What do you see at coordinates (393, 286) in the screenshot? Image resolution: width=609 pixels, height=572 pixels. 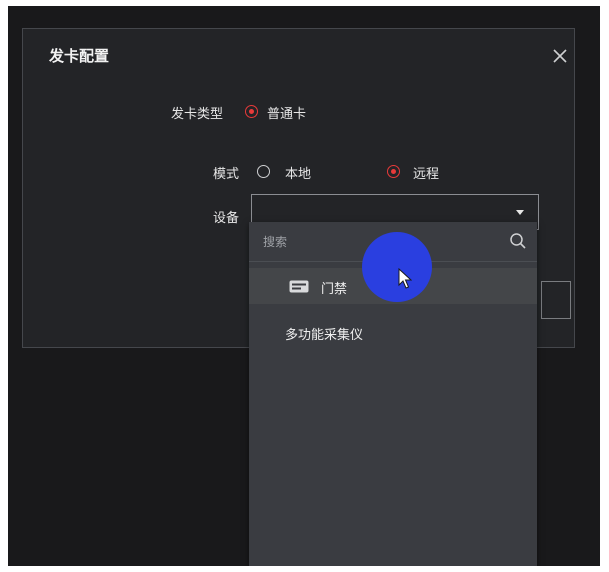 I see `dropdown-option-access-control: 门禁` at bounding box center [393, 286].